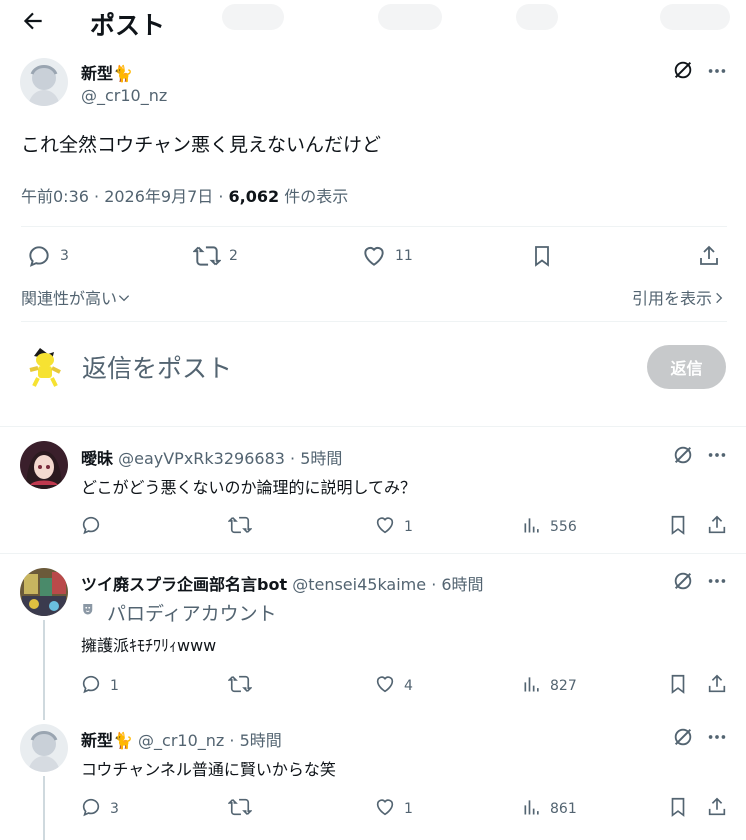  I want to click on view-count: 827, so click(563, 686).